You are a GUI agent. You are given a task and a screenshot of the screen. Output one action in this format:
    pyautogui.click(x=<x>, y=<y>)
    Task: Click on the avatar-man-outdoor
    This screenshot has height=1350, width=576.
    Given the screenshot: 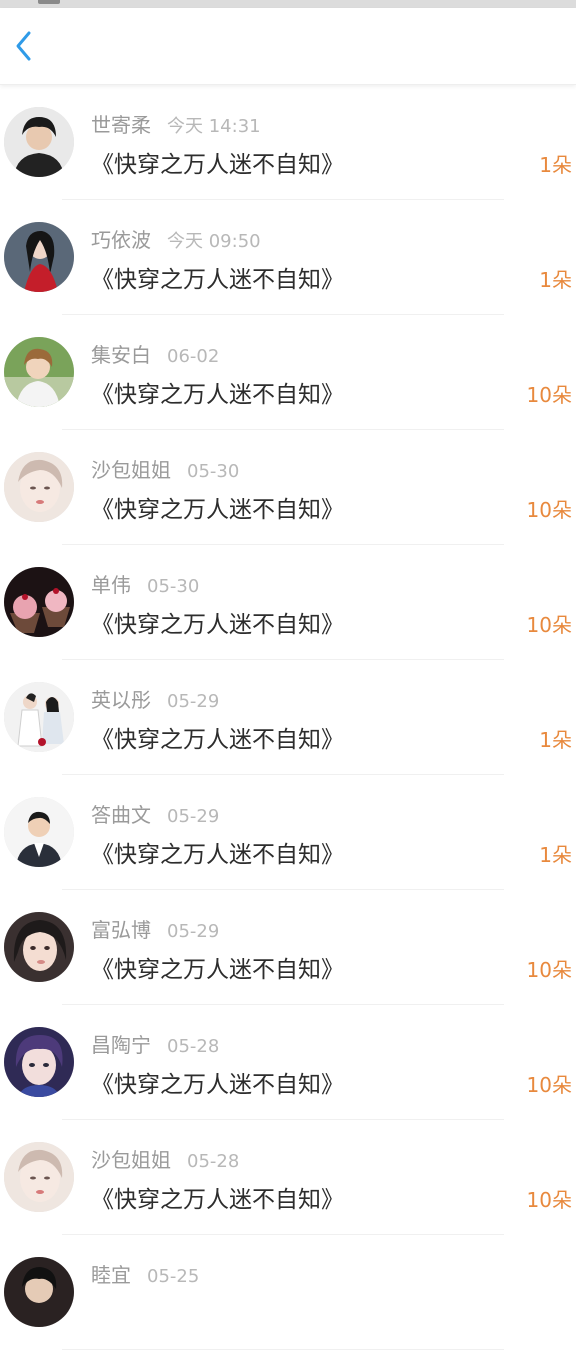 What is the action you would take?
    pyautogui.click(x=39, y=372)
    